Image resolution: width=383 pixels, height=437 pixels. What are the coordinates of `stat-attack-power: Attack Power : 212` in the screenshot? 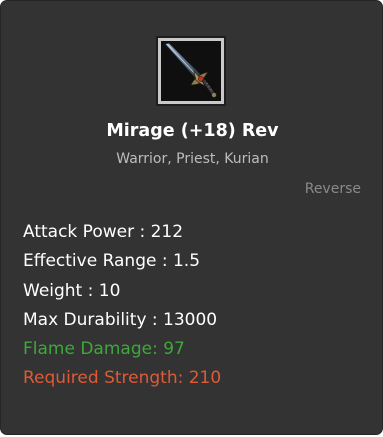 It's located at (103, 232).